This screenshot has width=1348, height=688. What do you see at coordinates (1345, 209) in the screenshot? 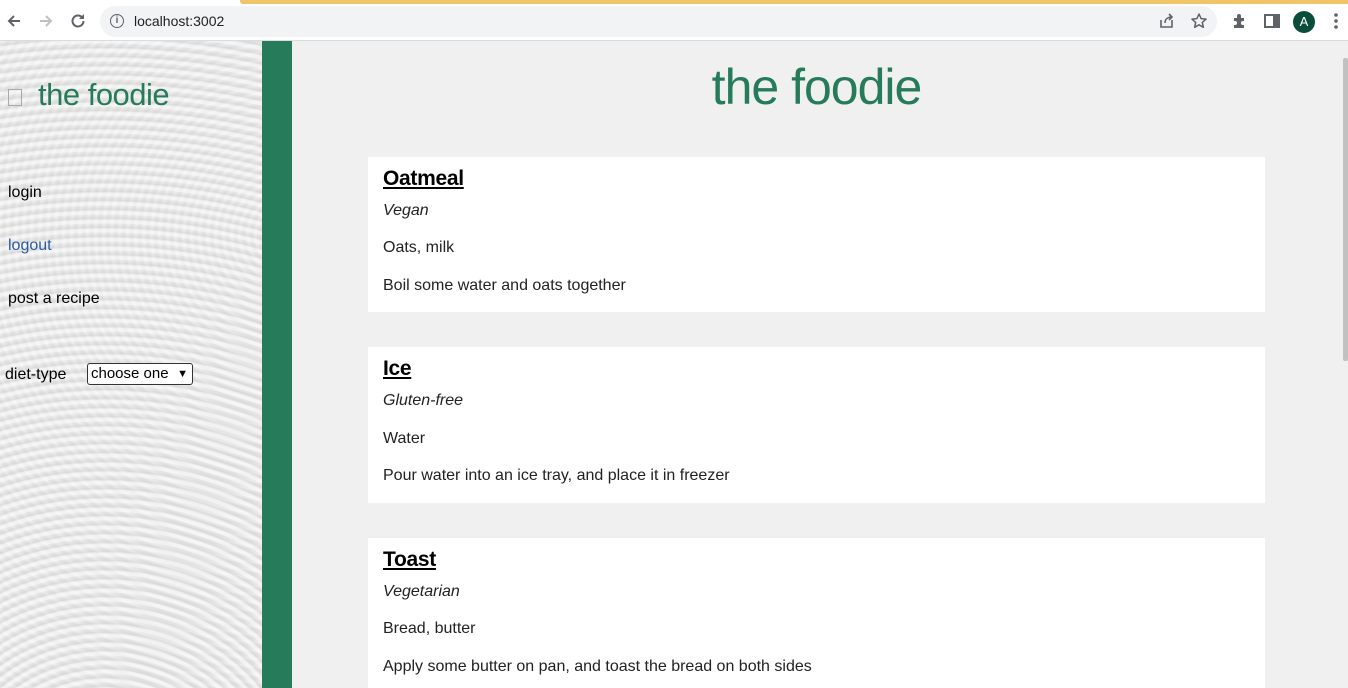
I see `scrollbar-thumb` at bounding box center [1345, 209].